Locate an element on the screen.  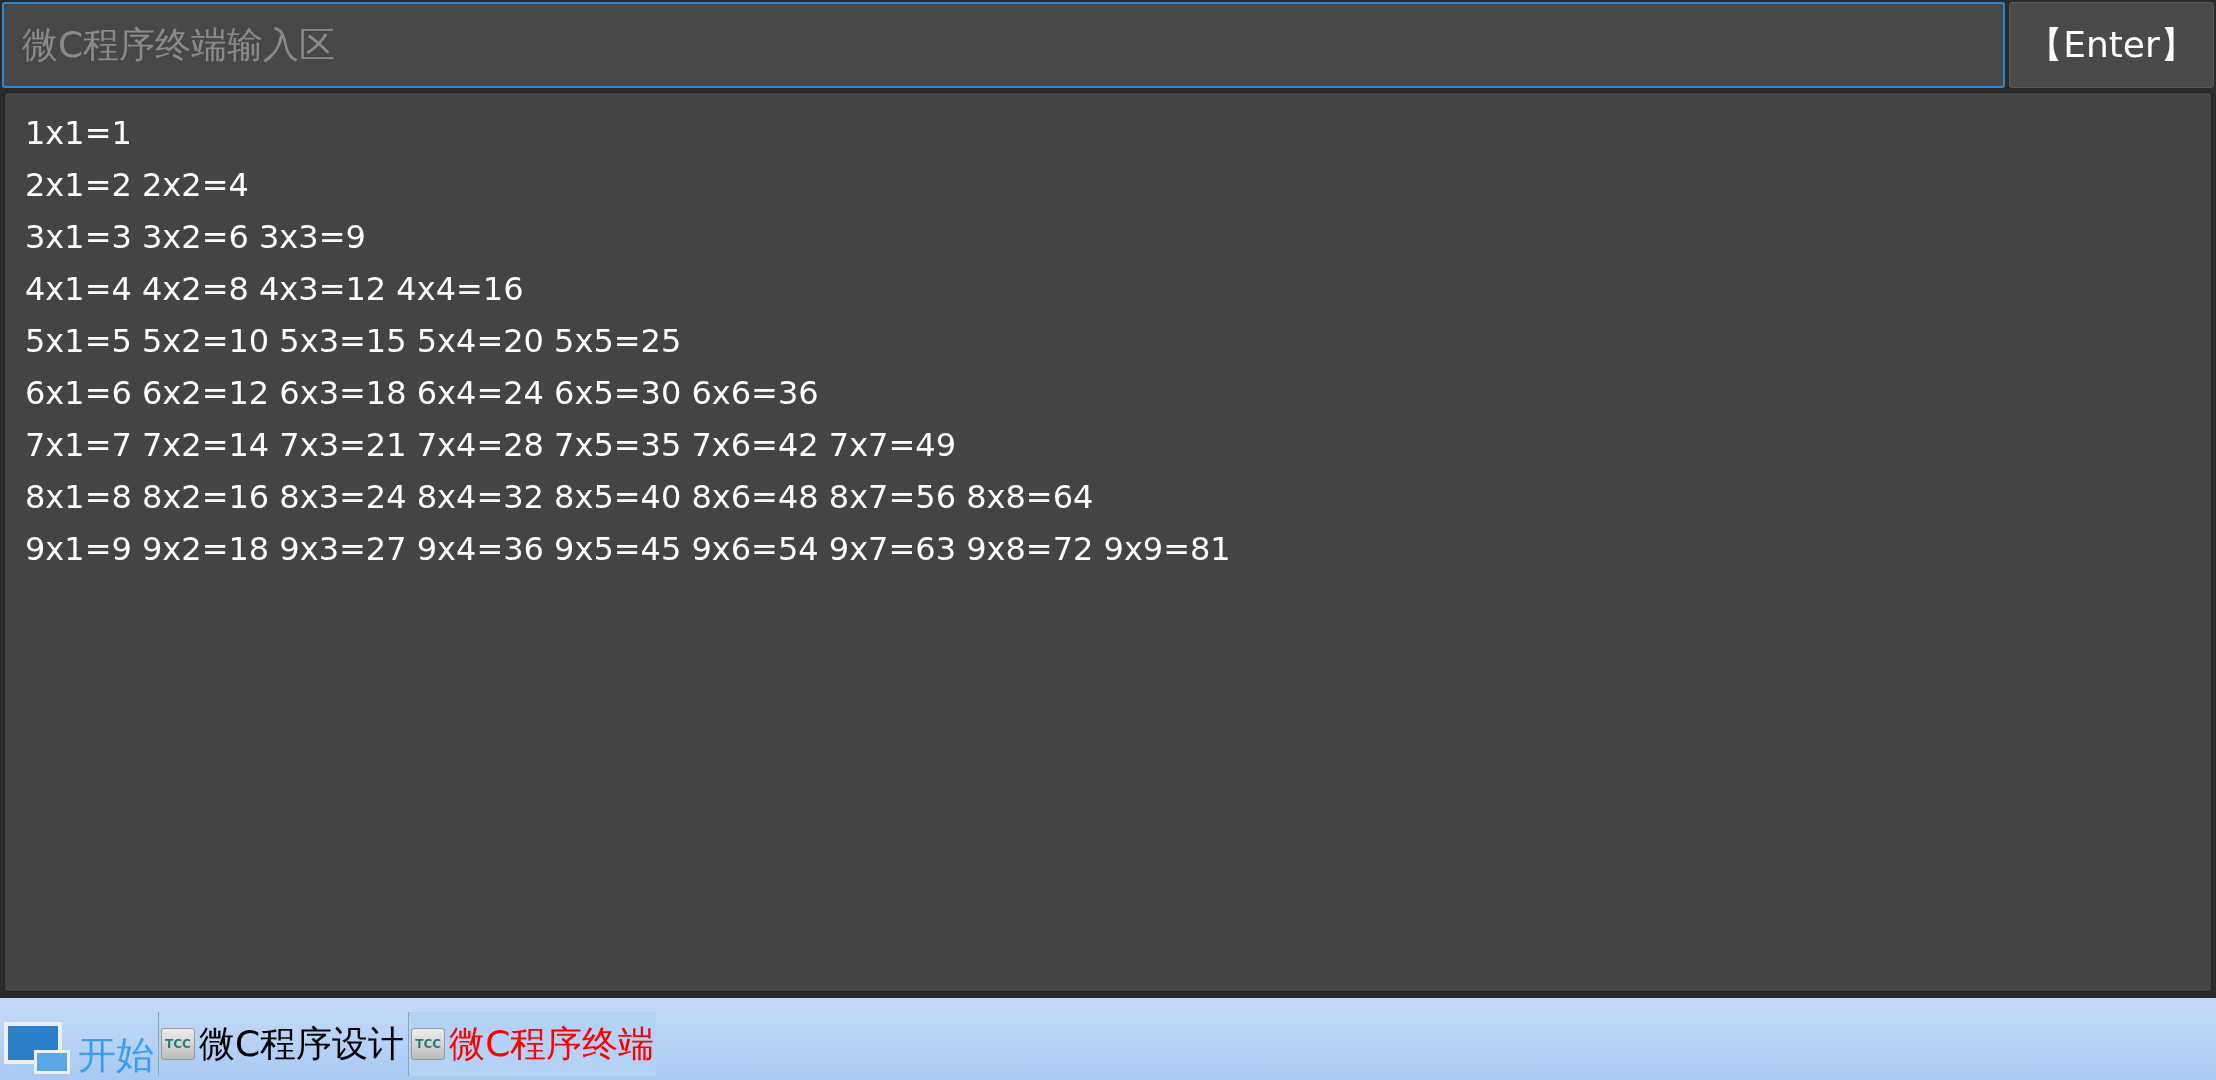
output-line: 7x1=7 7x2=14 7x3=21 7x4=28 7x5=35 7x6=42 7x7=49 is located at coordinates (491, 445).